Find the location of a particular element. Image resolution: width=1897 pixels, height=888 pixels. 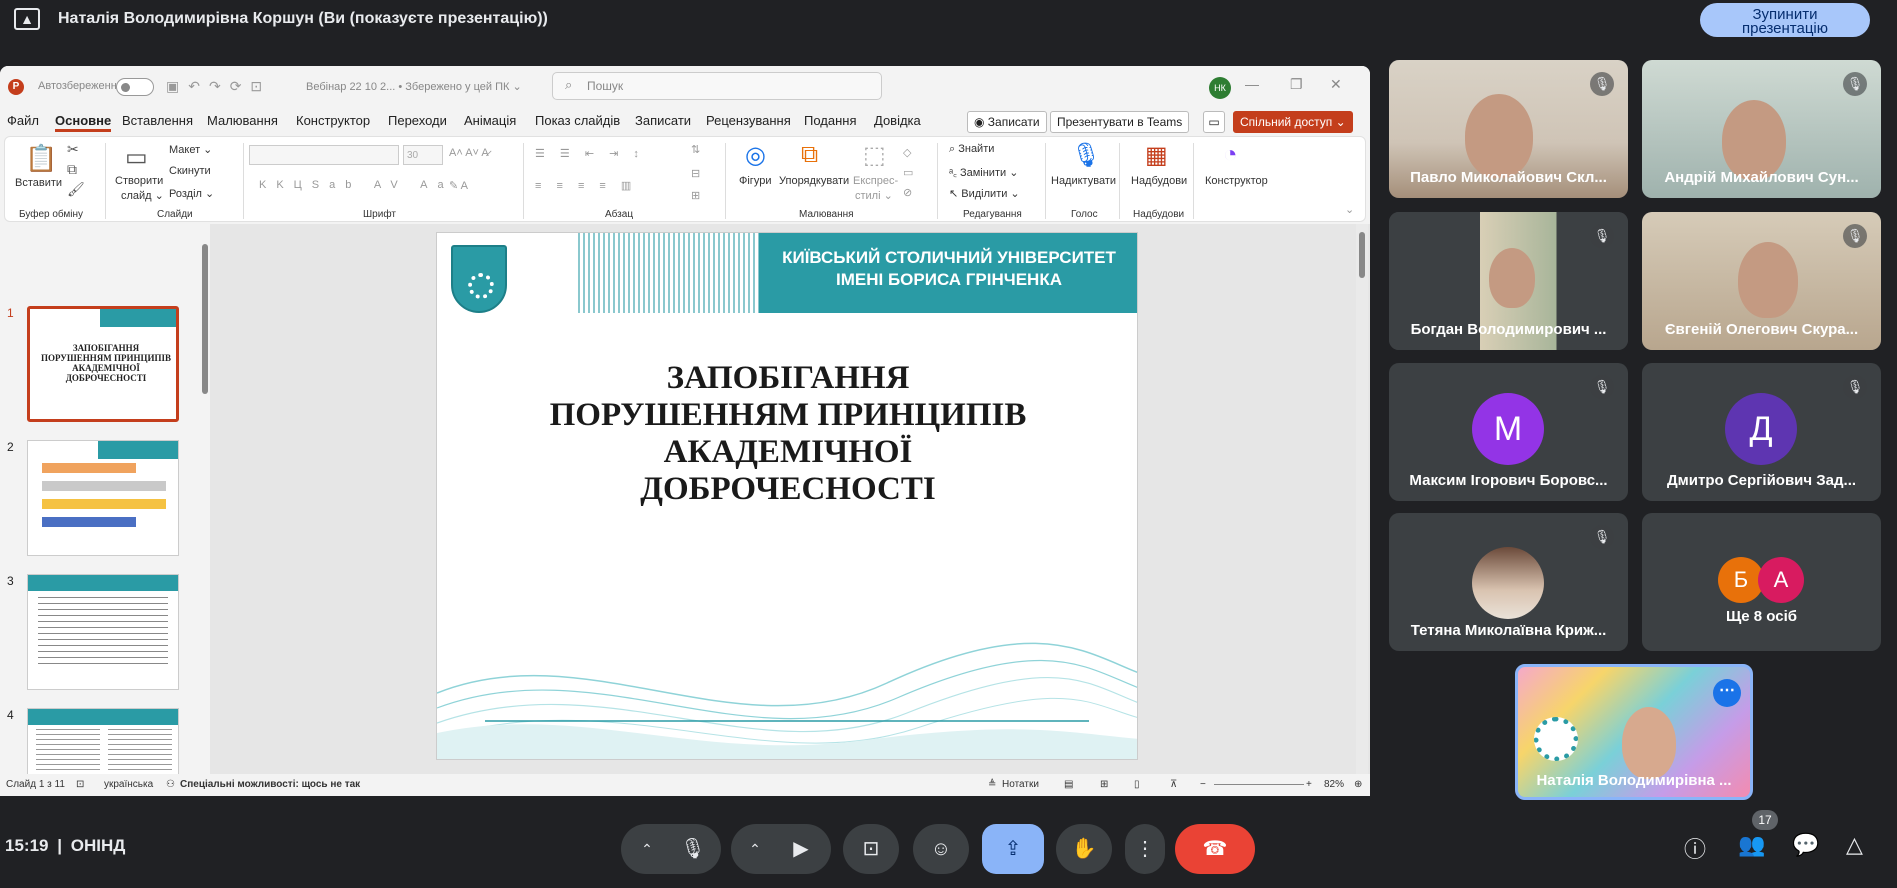

reset-button: Скинути is located at coordinates (190, 171).